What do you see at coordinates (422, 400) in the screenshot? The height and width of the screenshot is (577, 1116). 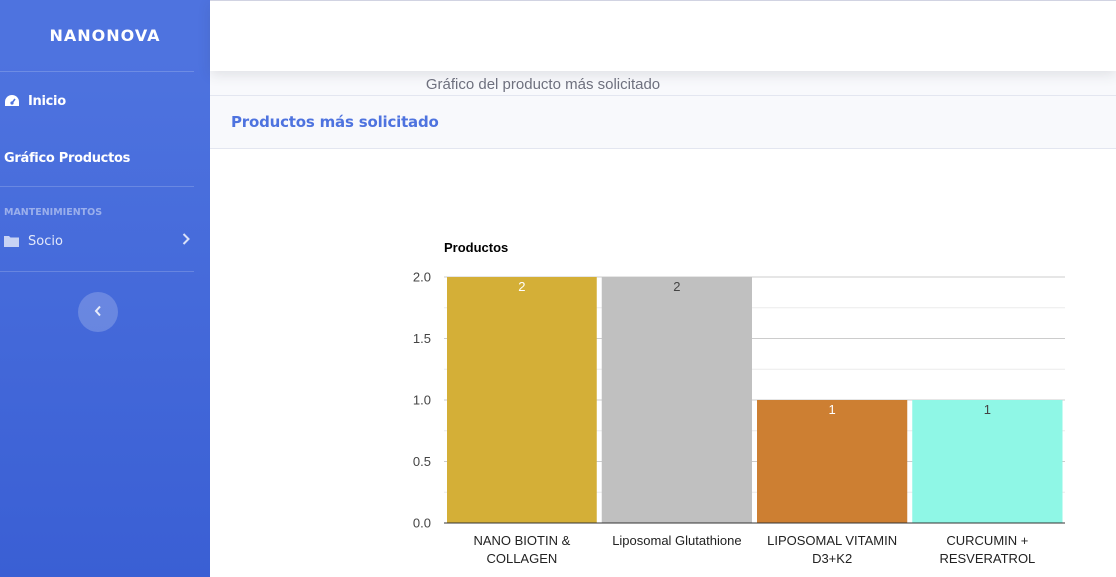 I see `y-tick-label: 1.0` at bounding box center [422, 400].